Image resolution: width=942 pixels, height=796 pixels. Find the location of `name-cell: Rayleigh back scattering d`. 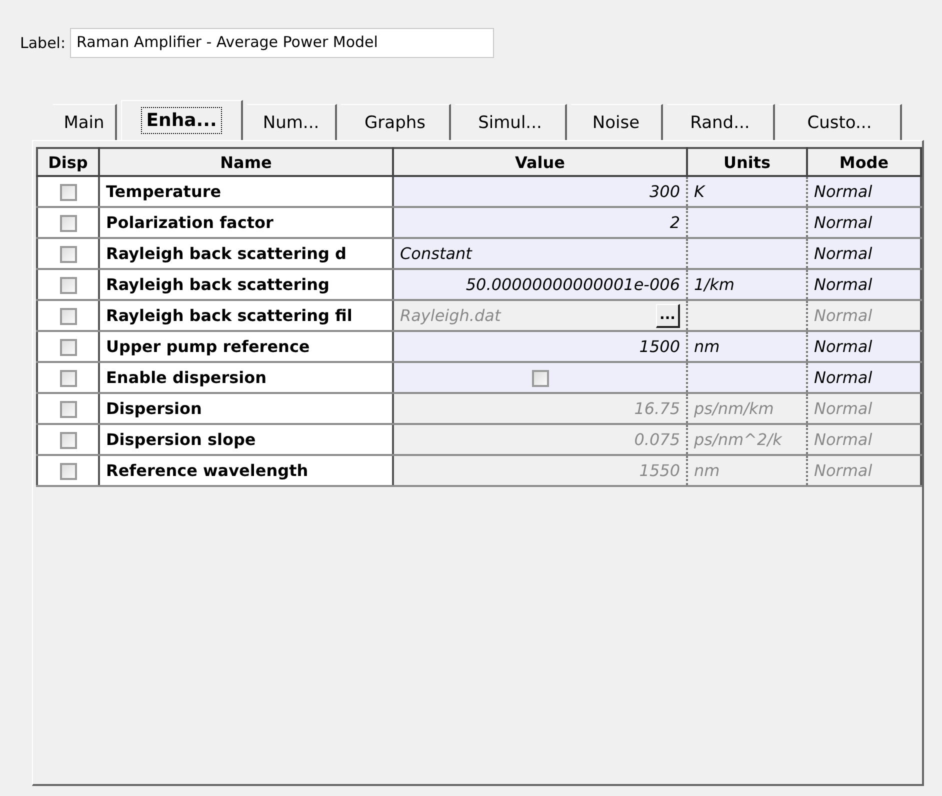

name-cell: Rayleigh back scattering d is located at coordinates (246, 253).